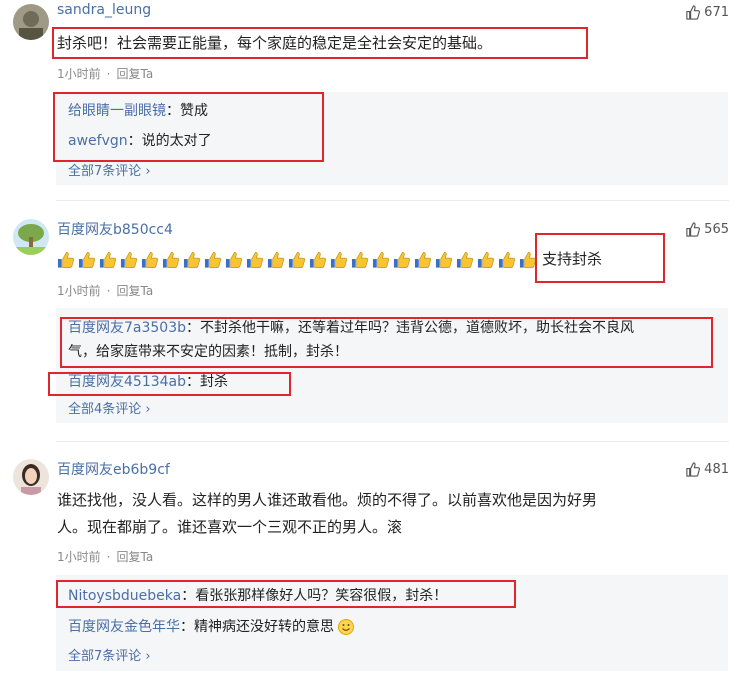 This screenshot has width=751, height=692. Describe the element at coordinates (117, 111) in the screenshot. I see `reply-username: 给眼睛一副眼镜` at that location.